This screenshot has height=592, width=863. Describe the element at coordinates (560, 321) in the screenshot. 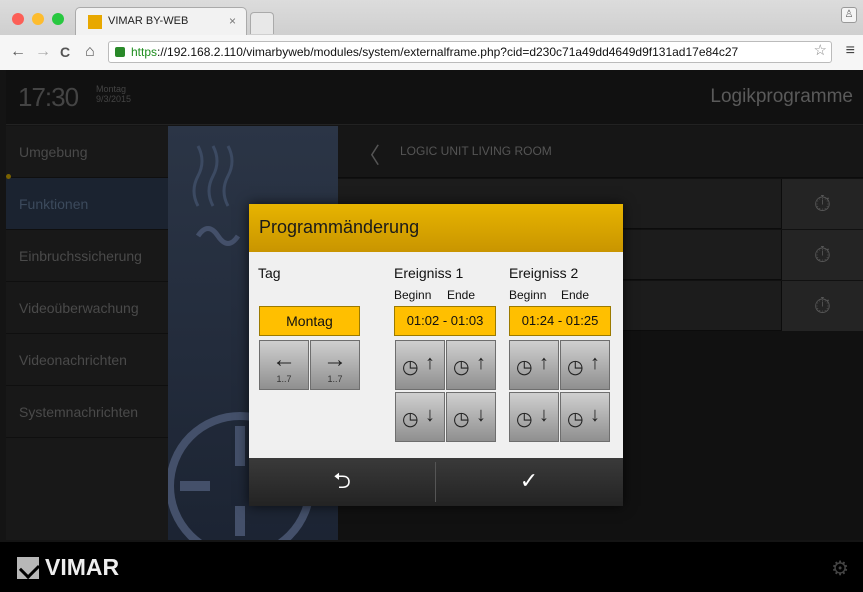

I see `event2-time-range: 01:24 - 01:25` at that location.